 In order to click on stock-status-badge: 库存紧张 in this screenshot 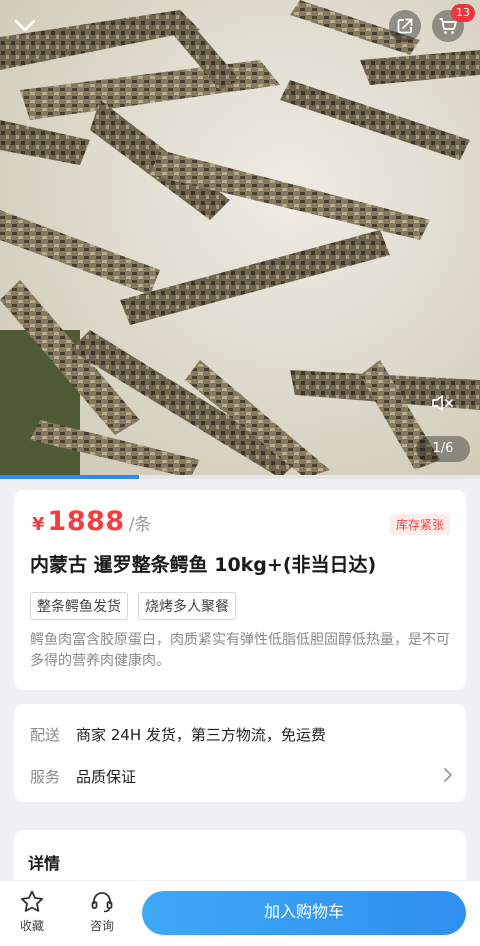, I will do `click(419, 524)`.